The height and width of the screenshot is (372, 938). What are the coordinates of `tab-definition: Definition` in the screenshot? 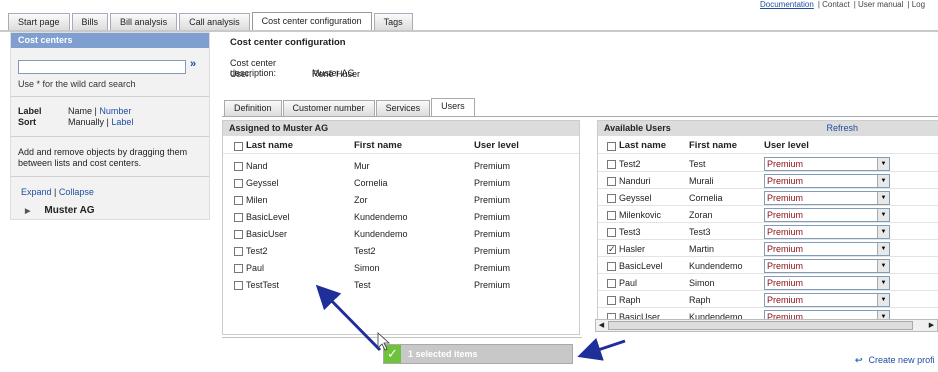 It's located at (253, 108).